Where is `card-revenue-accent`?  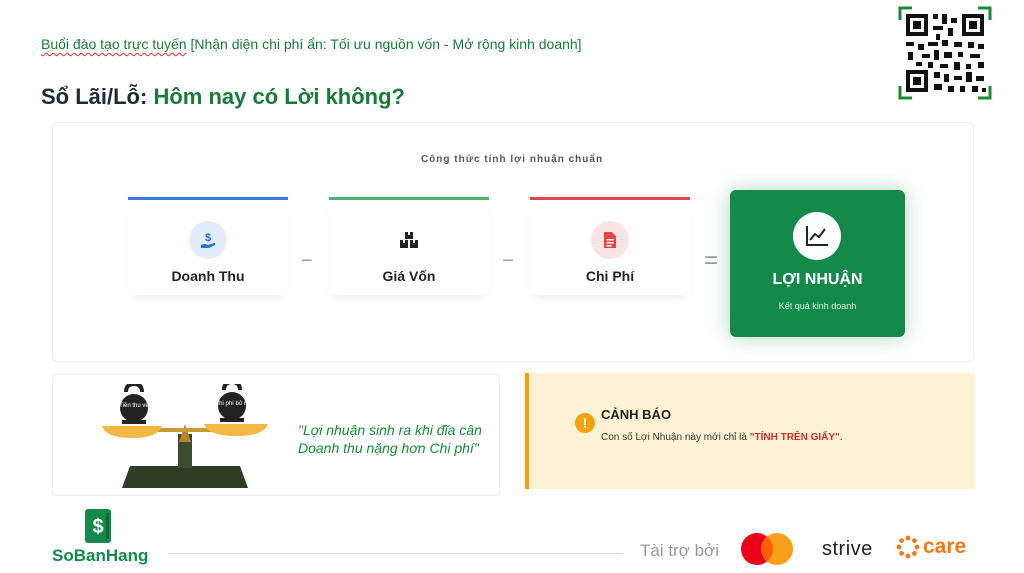
card-revenue-accent is located at coordinates (208, 198).